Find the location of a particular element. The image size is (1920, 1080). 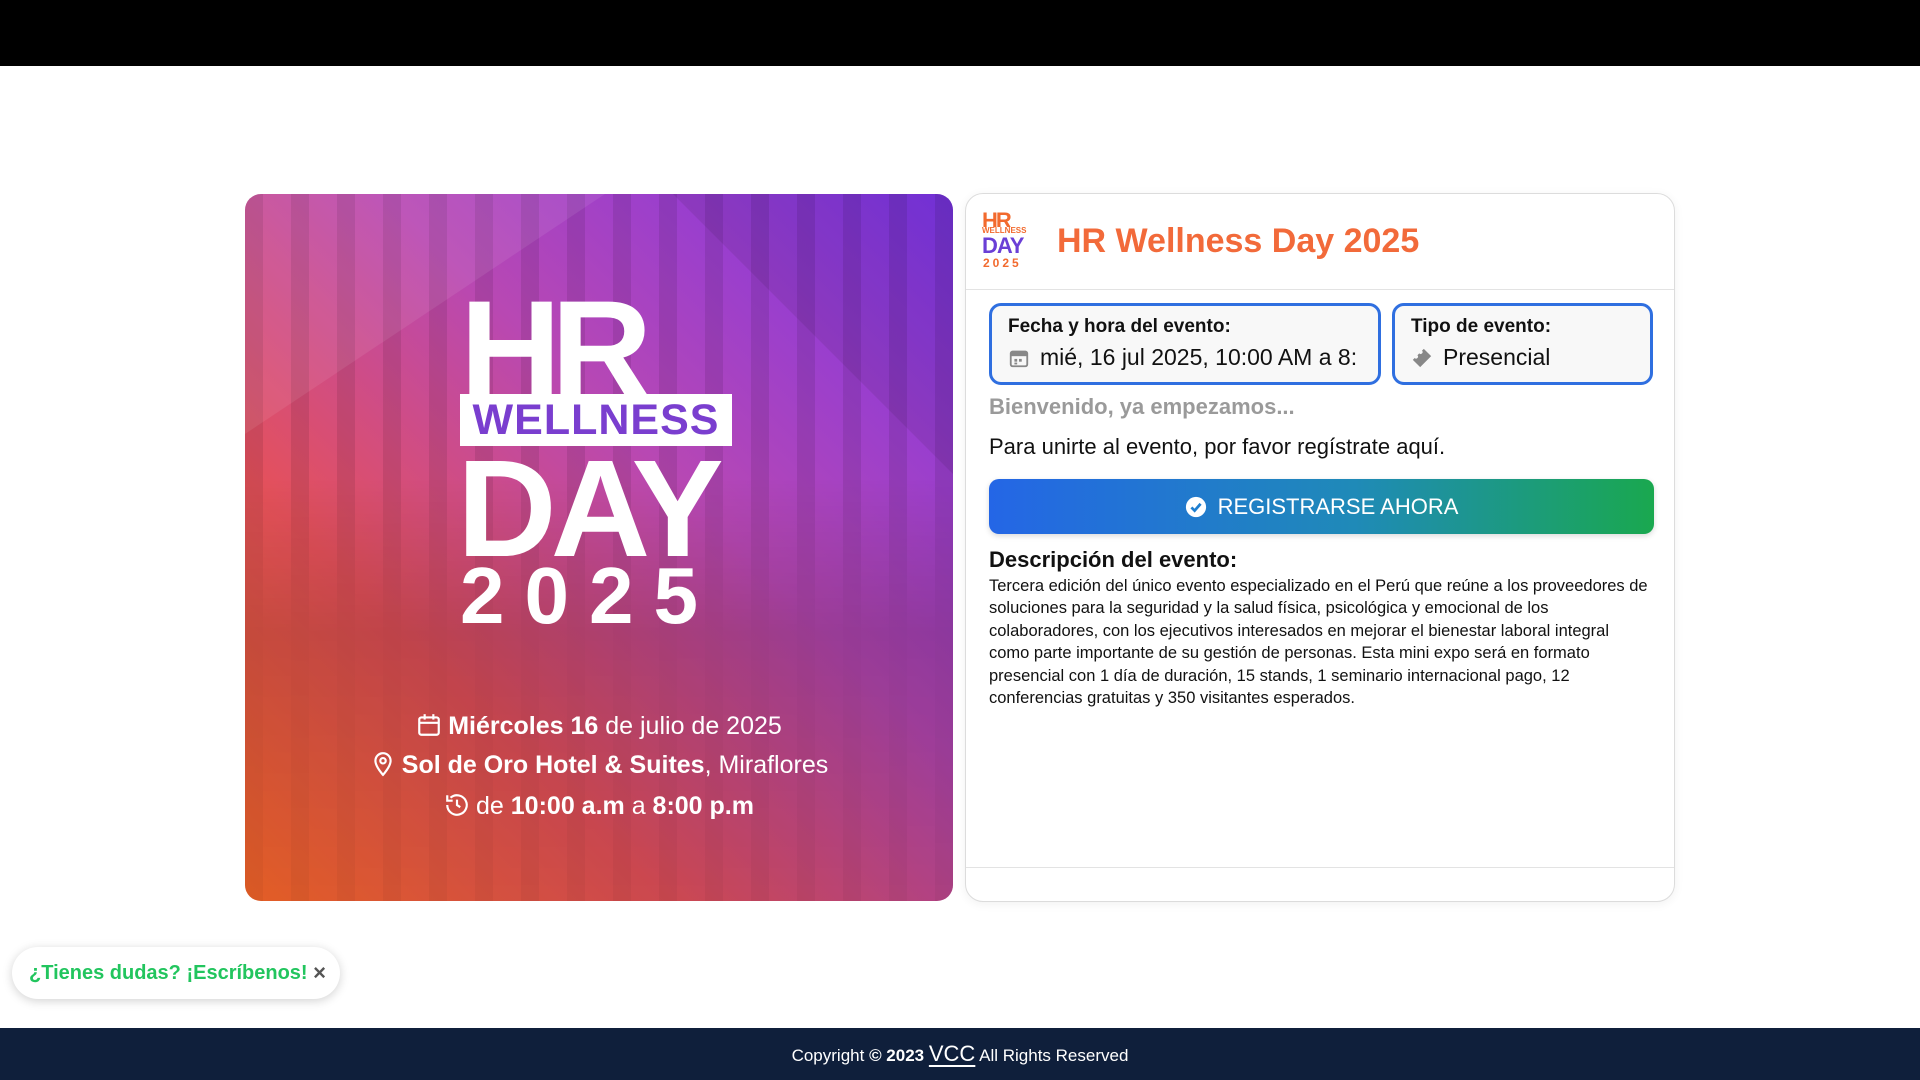

banner-time: de 10:00 a.m a 8:00 p.m is located at coordinates (599, 806).